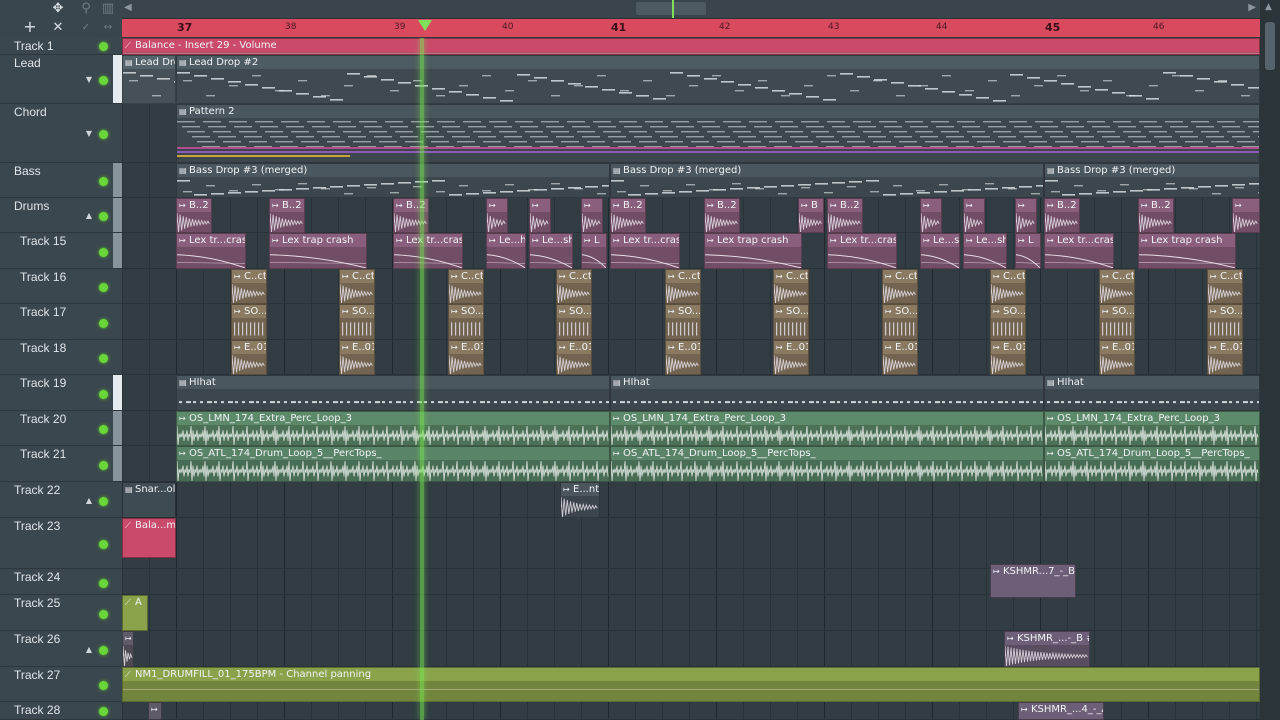 The height and width of the screenshot is (720, 1280). What do you see at coordinates (61, 251) in the screenshot?
I see `track-header: Track 15` at bounding box center [61, 251].